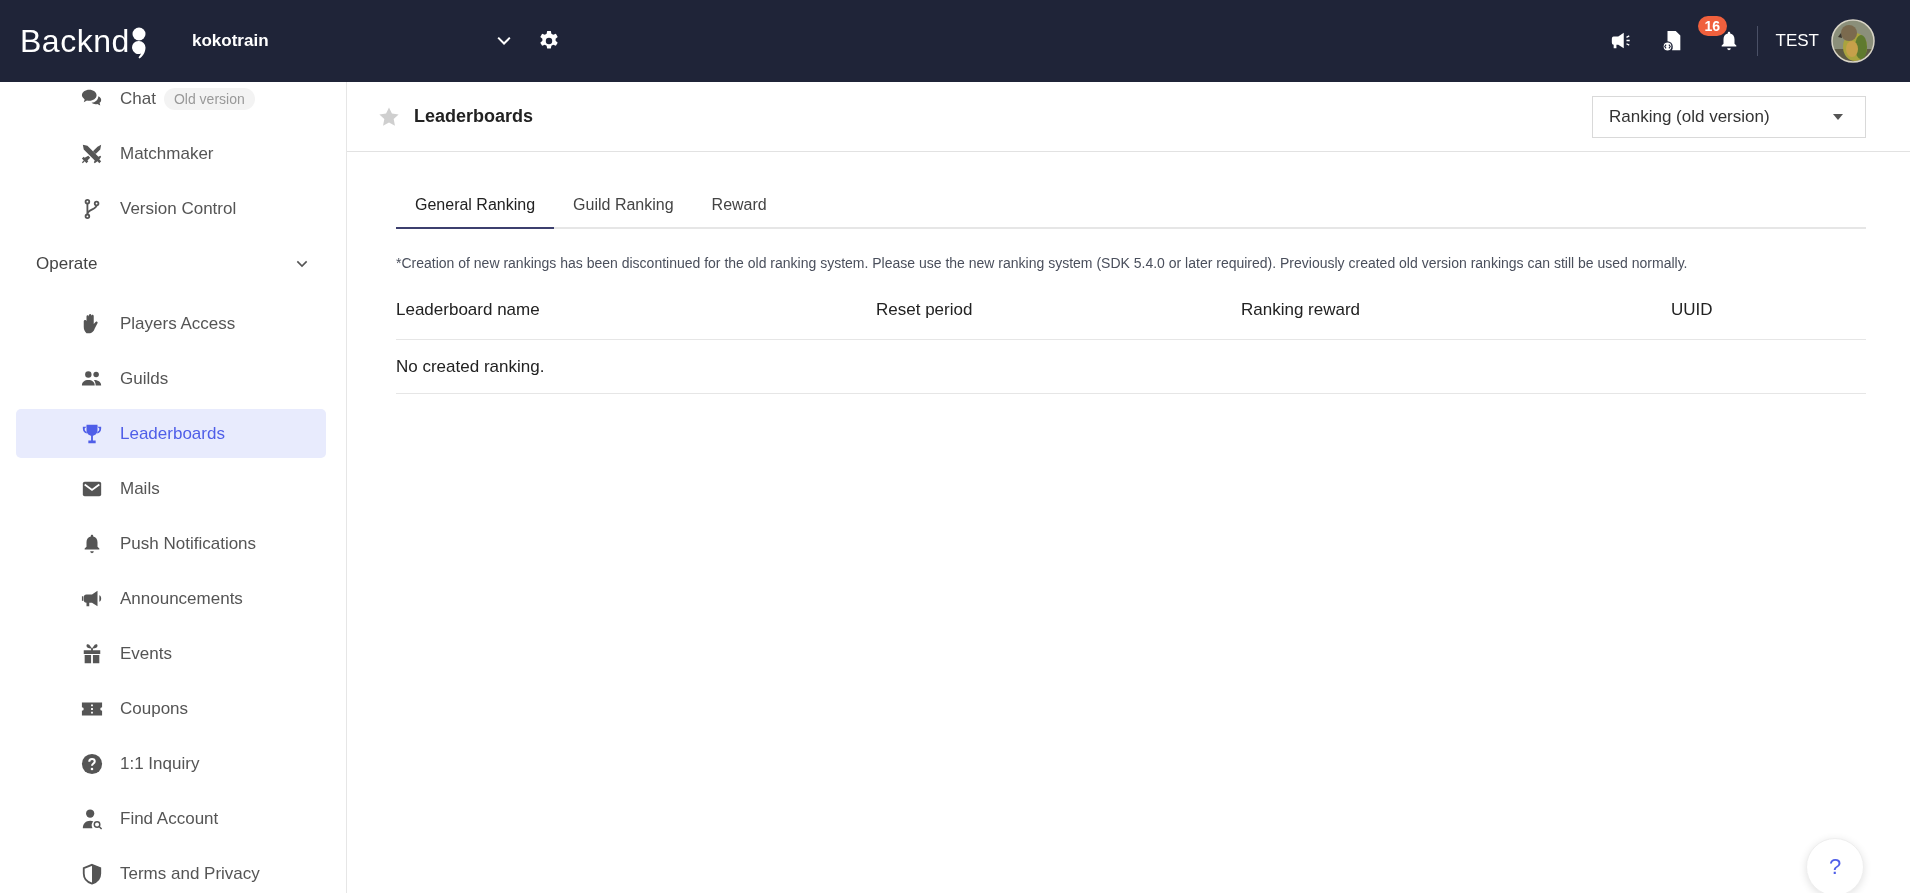 This screenshot has height=893, width=1910. I want to click on logo-mark-icon, so click(138, 44).